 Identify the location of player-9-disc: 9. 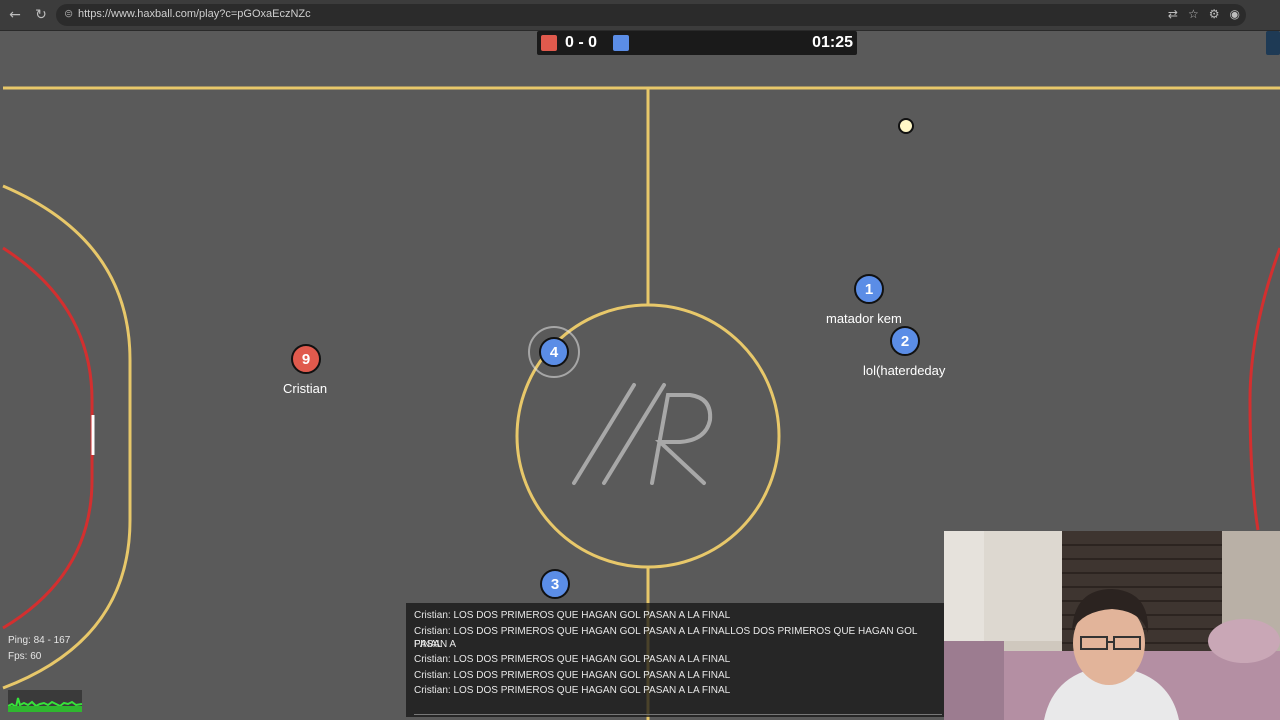
(306, 359).